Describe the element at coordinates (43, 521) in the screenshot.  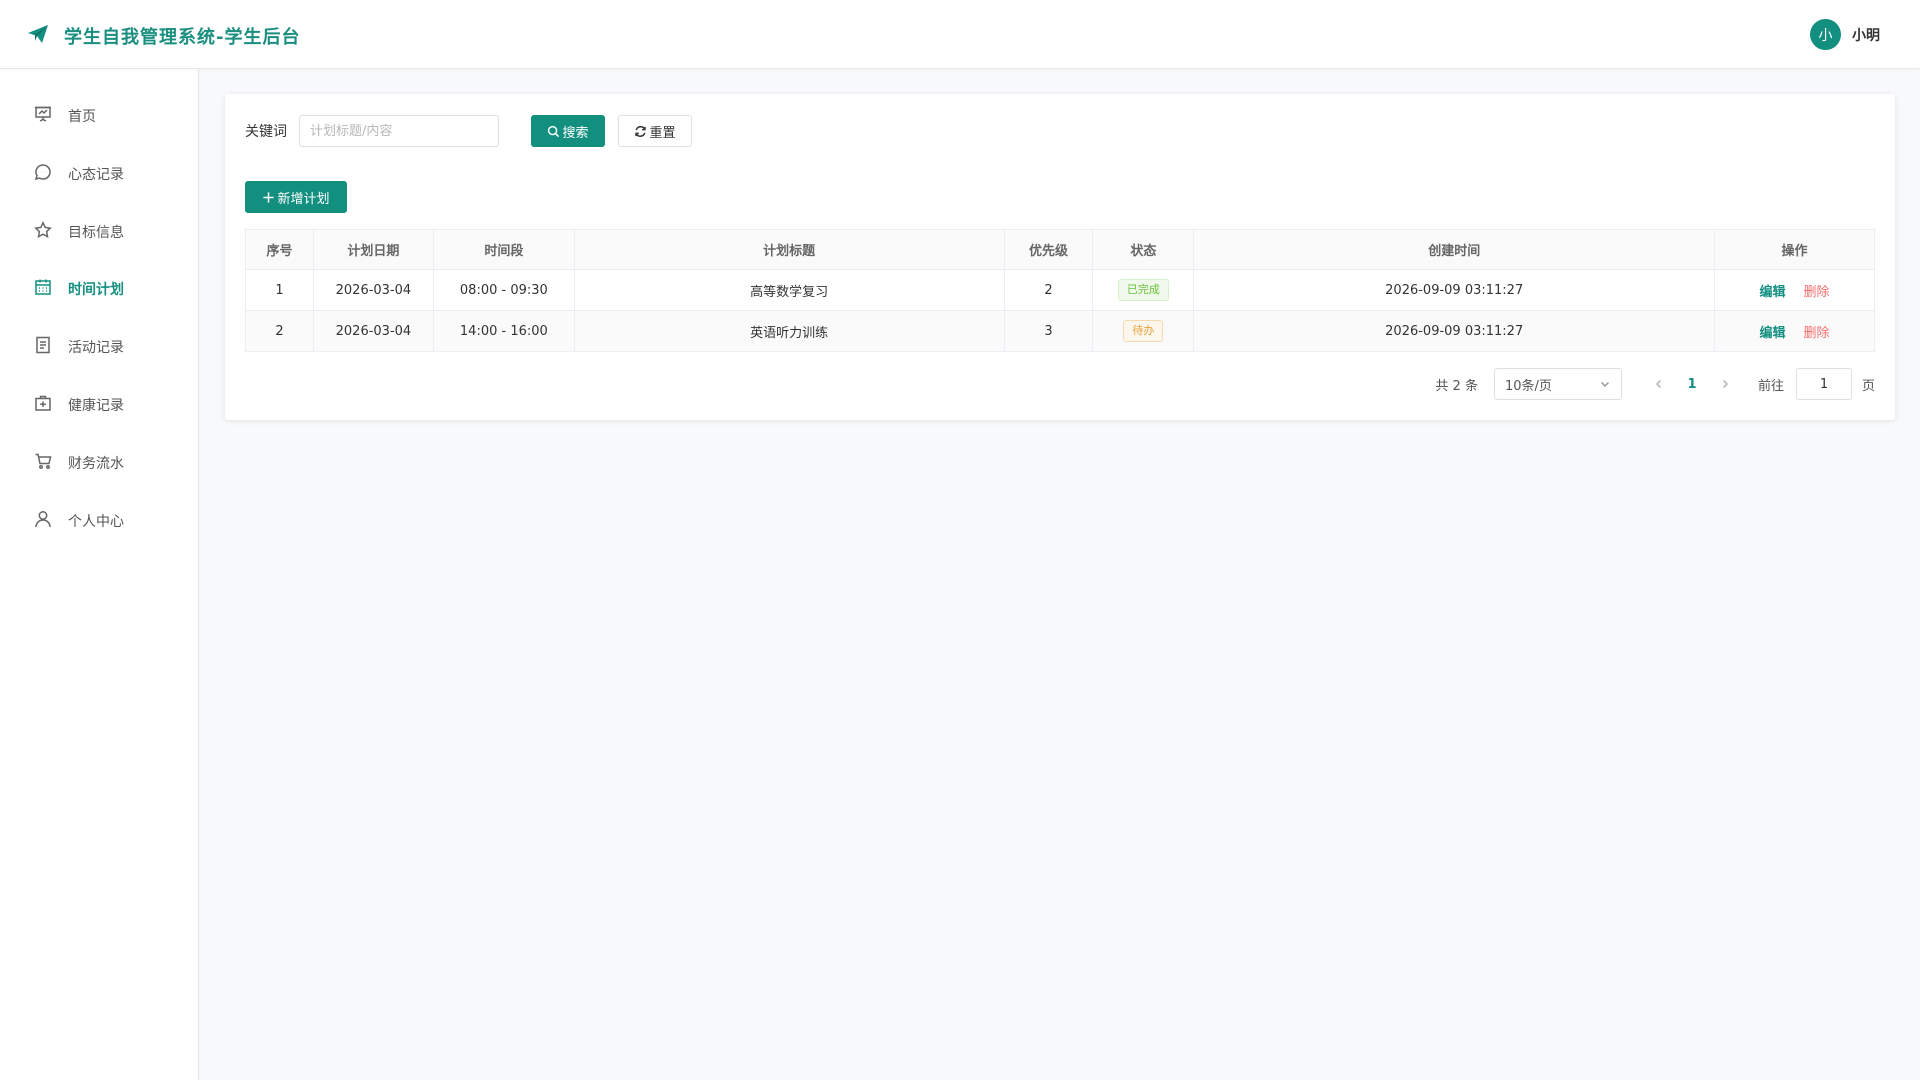
I see `user-icon` at that location.